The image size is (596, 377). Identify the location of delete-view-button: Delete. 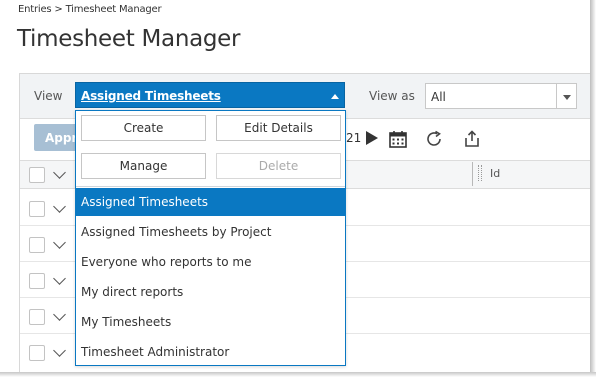
(278, 166).